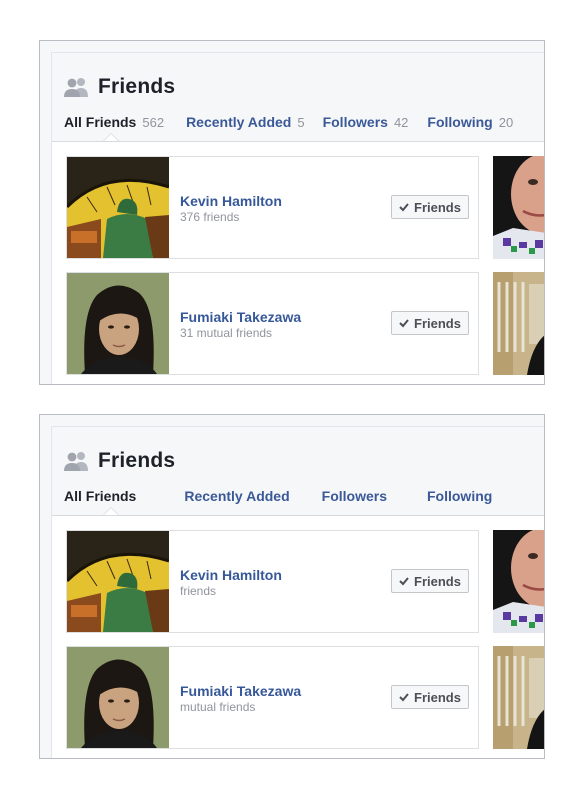  I want to click on tab-count: 5, so click(301, 122).